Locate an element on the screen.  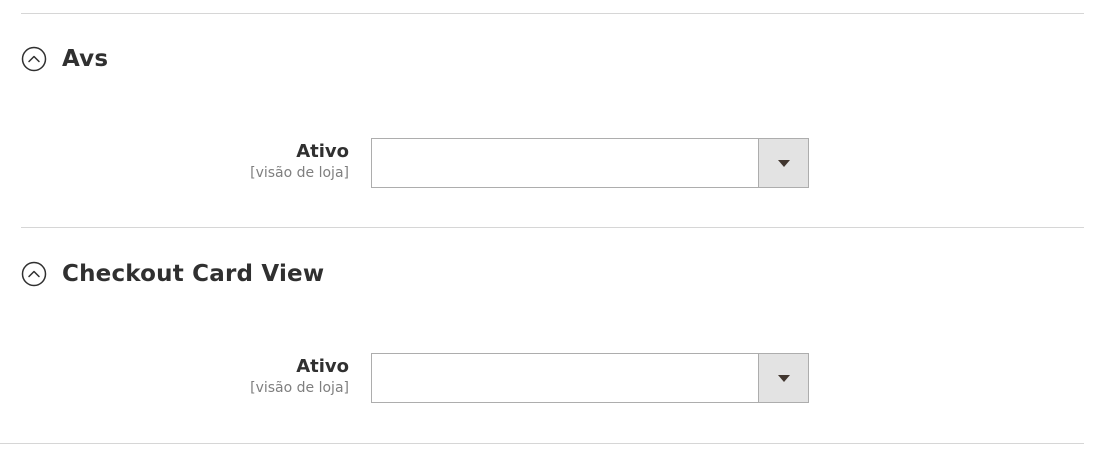
section-header-avs: Avs is located at coordinates (64, 59).